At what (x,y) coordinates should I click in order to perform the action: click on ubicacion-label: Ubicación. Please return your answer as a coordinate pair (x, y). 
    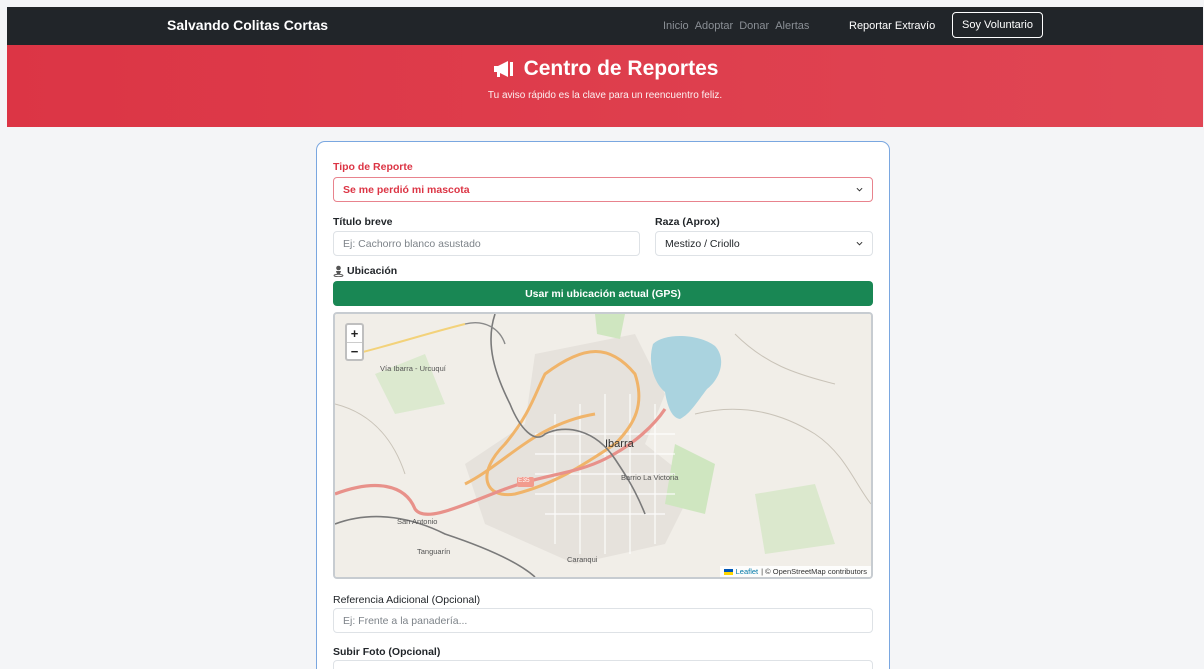
    Looking at the image, I should click on (372, 271).